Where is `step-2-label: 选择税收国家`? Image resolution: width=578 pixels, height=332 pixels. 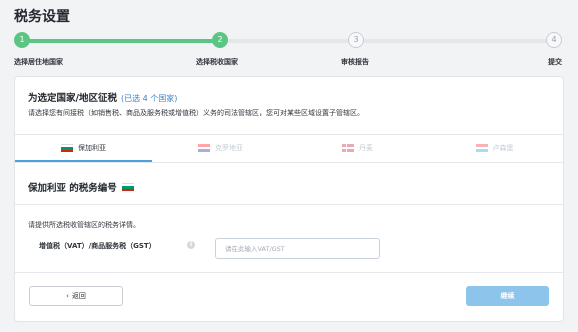
step-2-label: 选择税收国家 is located at coordinates (217, 62).